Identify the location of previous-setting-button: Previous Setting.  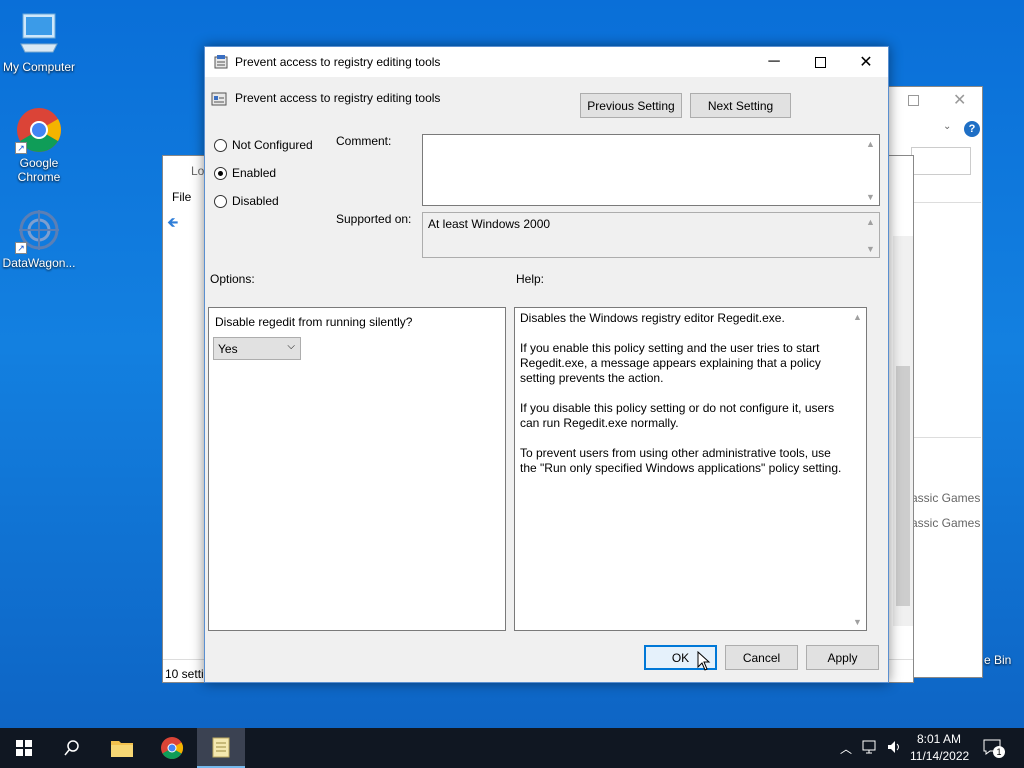
(631, 105).